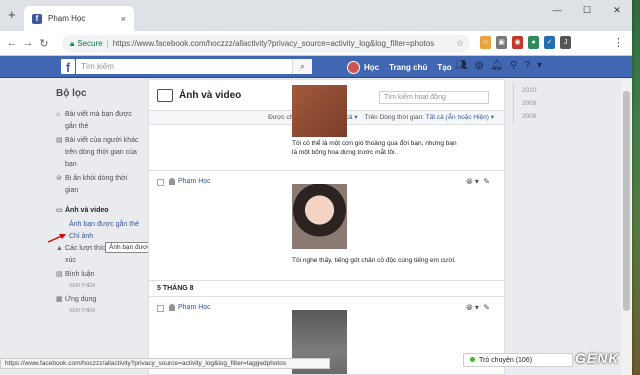 The height and width of the screenshot is (375, 640). Describe the element at coordinates (472, 359) in the screenshot. I see `online-dot-icon` at that location.